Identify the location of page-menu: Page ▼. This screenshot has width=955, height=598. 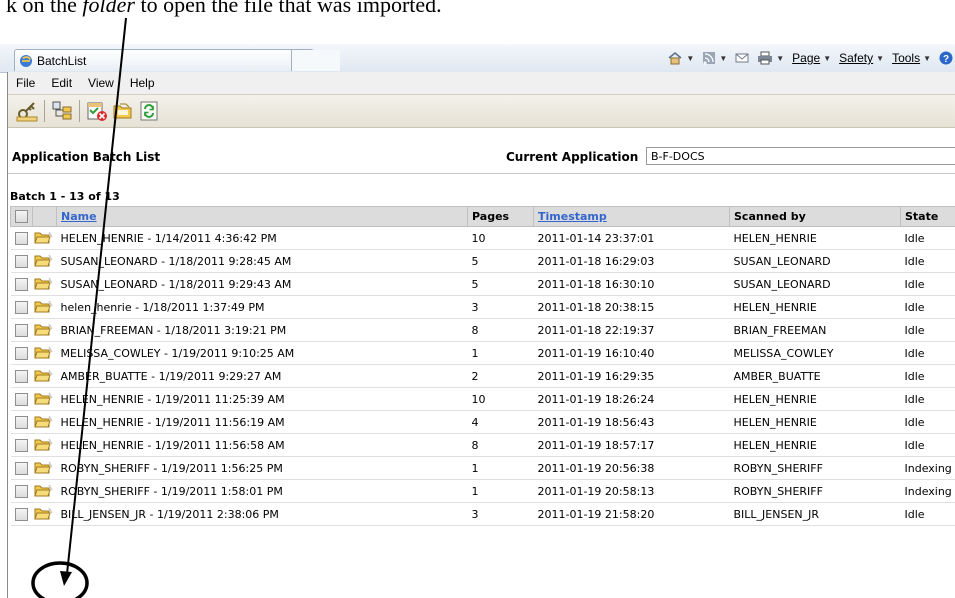
(811, 58).